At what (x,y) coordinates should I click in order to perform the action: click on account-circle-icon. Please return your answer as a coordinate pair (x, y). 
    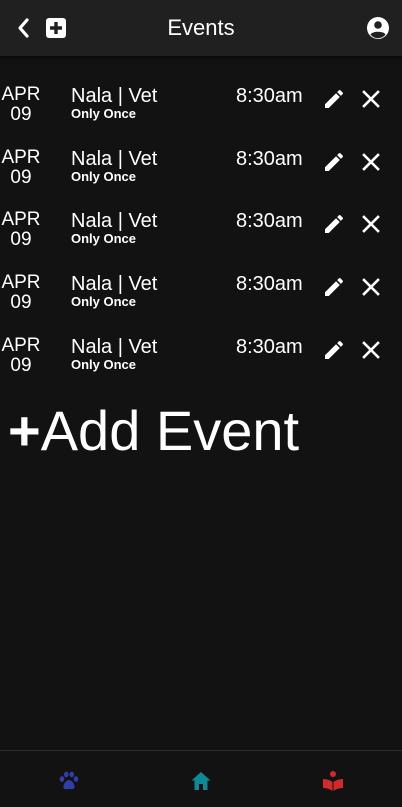
    Looking at the image, I should click on (378, 28).